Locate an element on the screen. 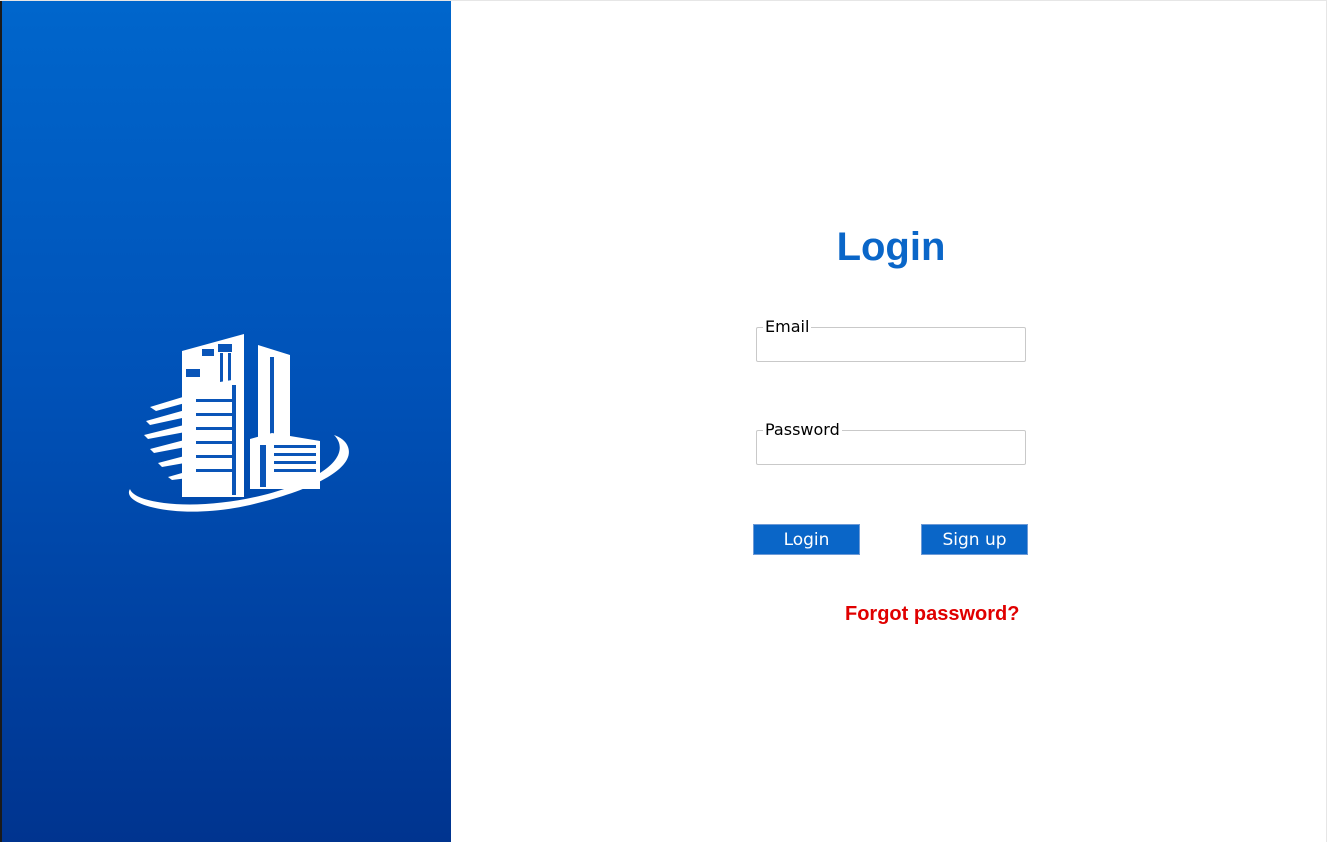 Image resolution: width=1327 pixels, height=842 pixels. email-input is located at coordinates (891, 348).